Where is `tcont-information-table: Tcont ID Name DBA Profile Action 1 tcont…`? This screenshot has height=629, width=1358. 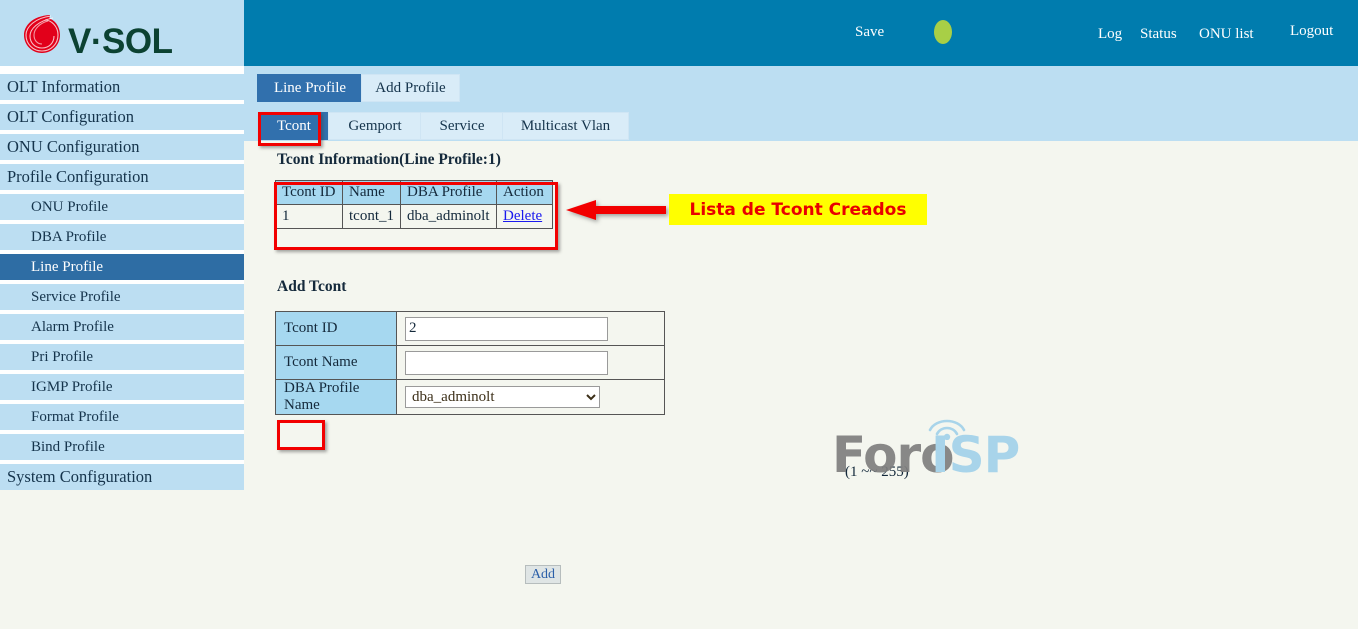
tcont-information-table: Tcont ID Name DBA Profile Action 1 tcont… is located at coordinates (414, 204).